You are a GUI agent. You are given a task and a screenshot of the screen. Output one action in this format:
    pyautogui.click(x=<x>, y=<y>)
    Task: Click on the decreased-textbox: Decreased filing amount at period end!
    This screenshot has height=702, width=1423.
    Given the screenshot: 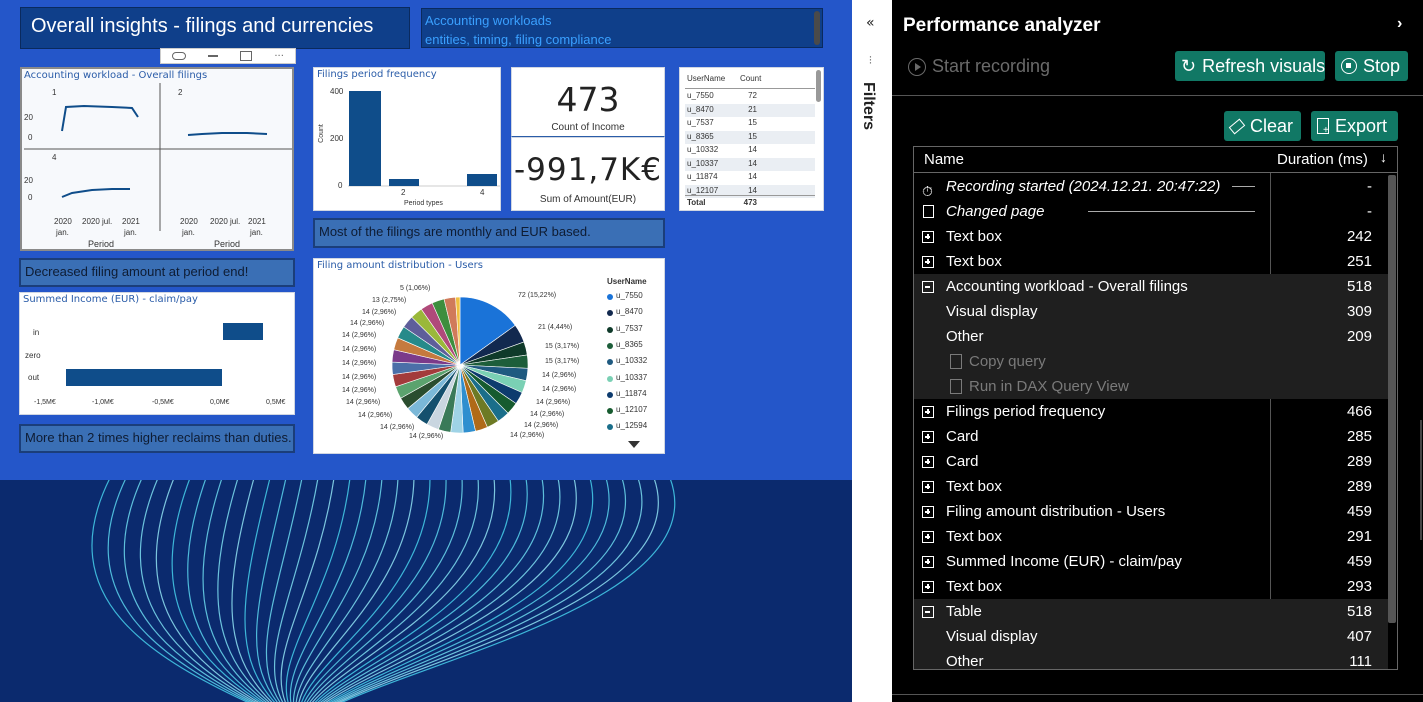 What is the action you would take?
    pyautogui.click(x=157, y=272)
    